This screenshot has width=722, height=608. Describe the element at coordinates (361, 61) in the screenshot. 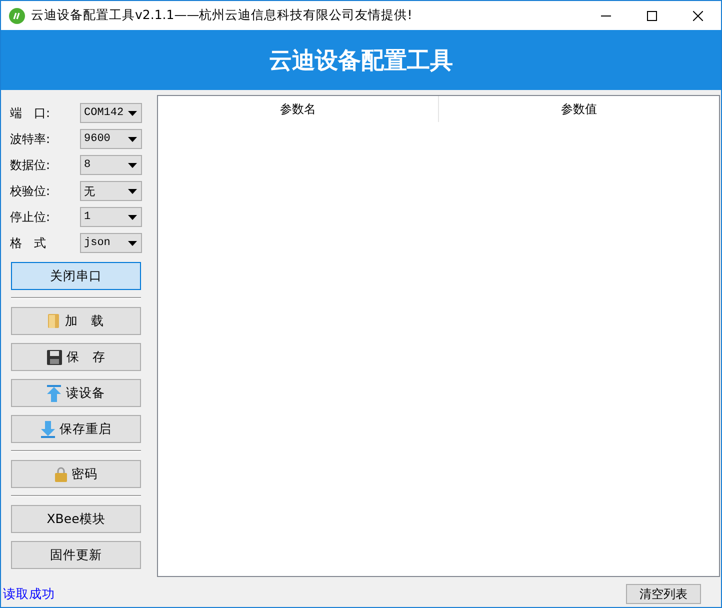

I see `app-title: 云迪设备配置工具` at that location.